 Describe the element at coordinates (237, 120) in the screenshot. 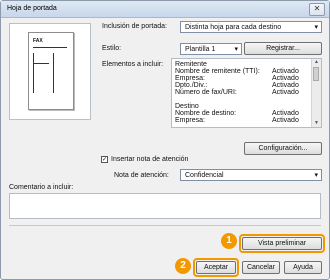

I see `list-item: Empresa: Activado` at that location.